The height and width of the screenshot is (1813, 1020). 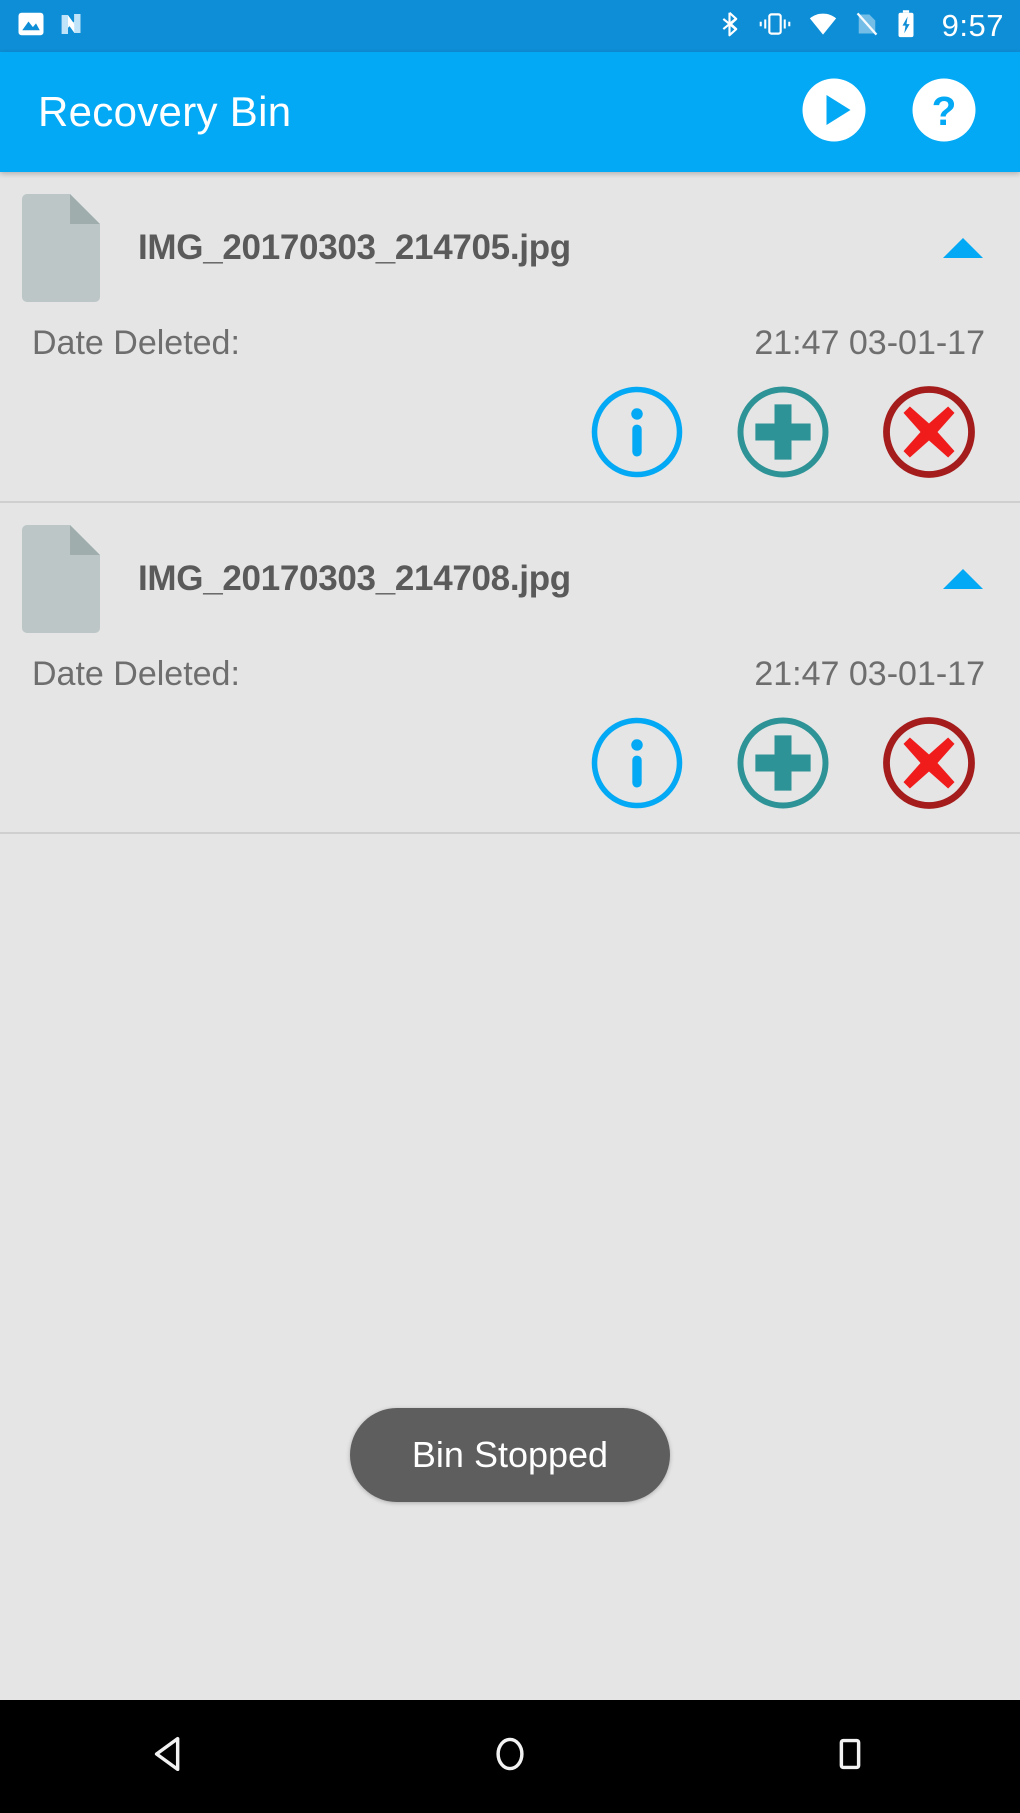 What do you see at coordinates (354, 578) in the screenshot?
I see `file-name: IMG_20170303_214708.jpg` at bounding box center [354, 578].